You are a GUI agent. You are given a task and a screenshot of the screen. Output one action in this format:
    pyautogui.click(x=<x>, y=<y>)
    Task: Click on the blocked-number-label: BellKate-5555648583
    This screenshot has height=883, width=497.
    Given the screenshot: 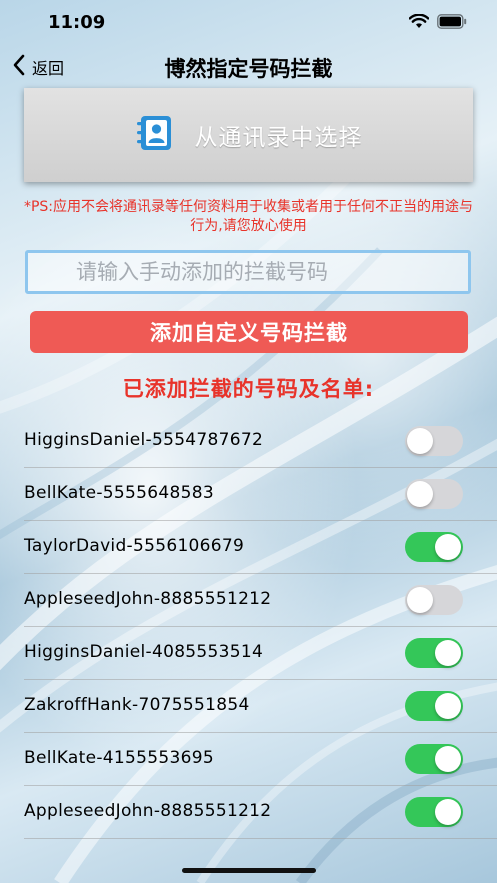 What is the action you would take?
    pyautogui.click(x=119, y=493)
    